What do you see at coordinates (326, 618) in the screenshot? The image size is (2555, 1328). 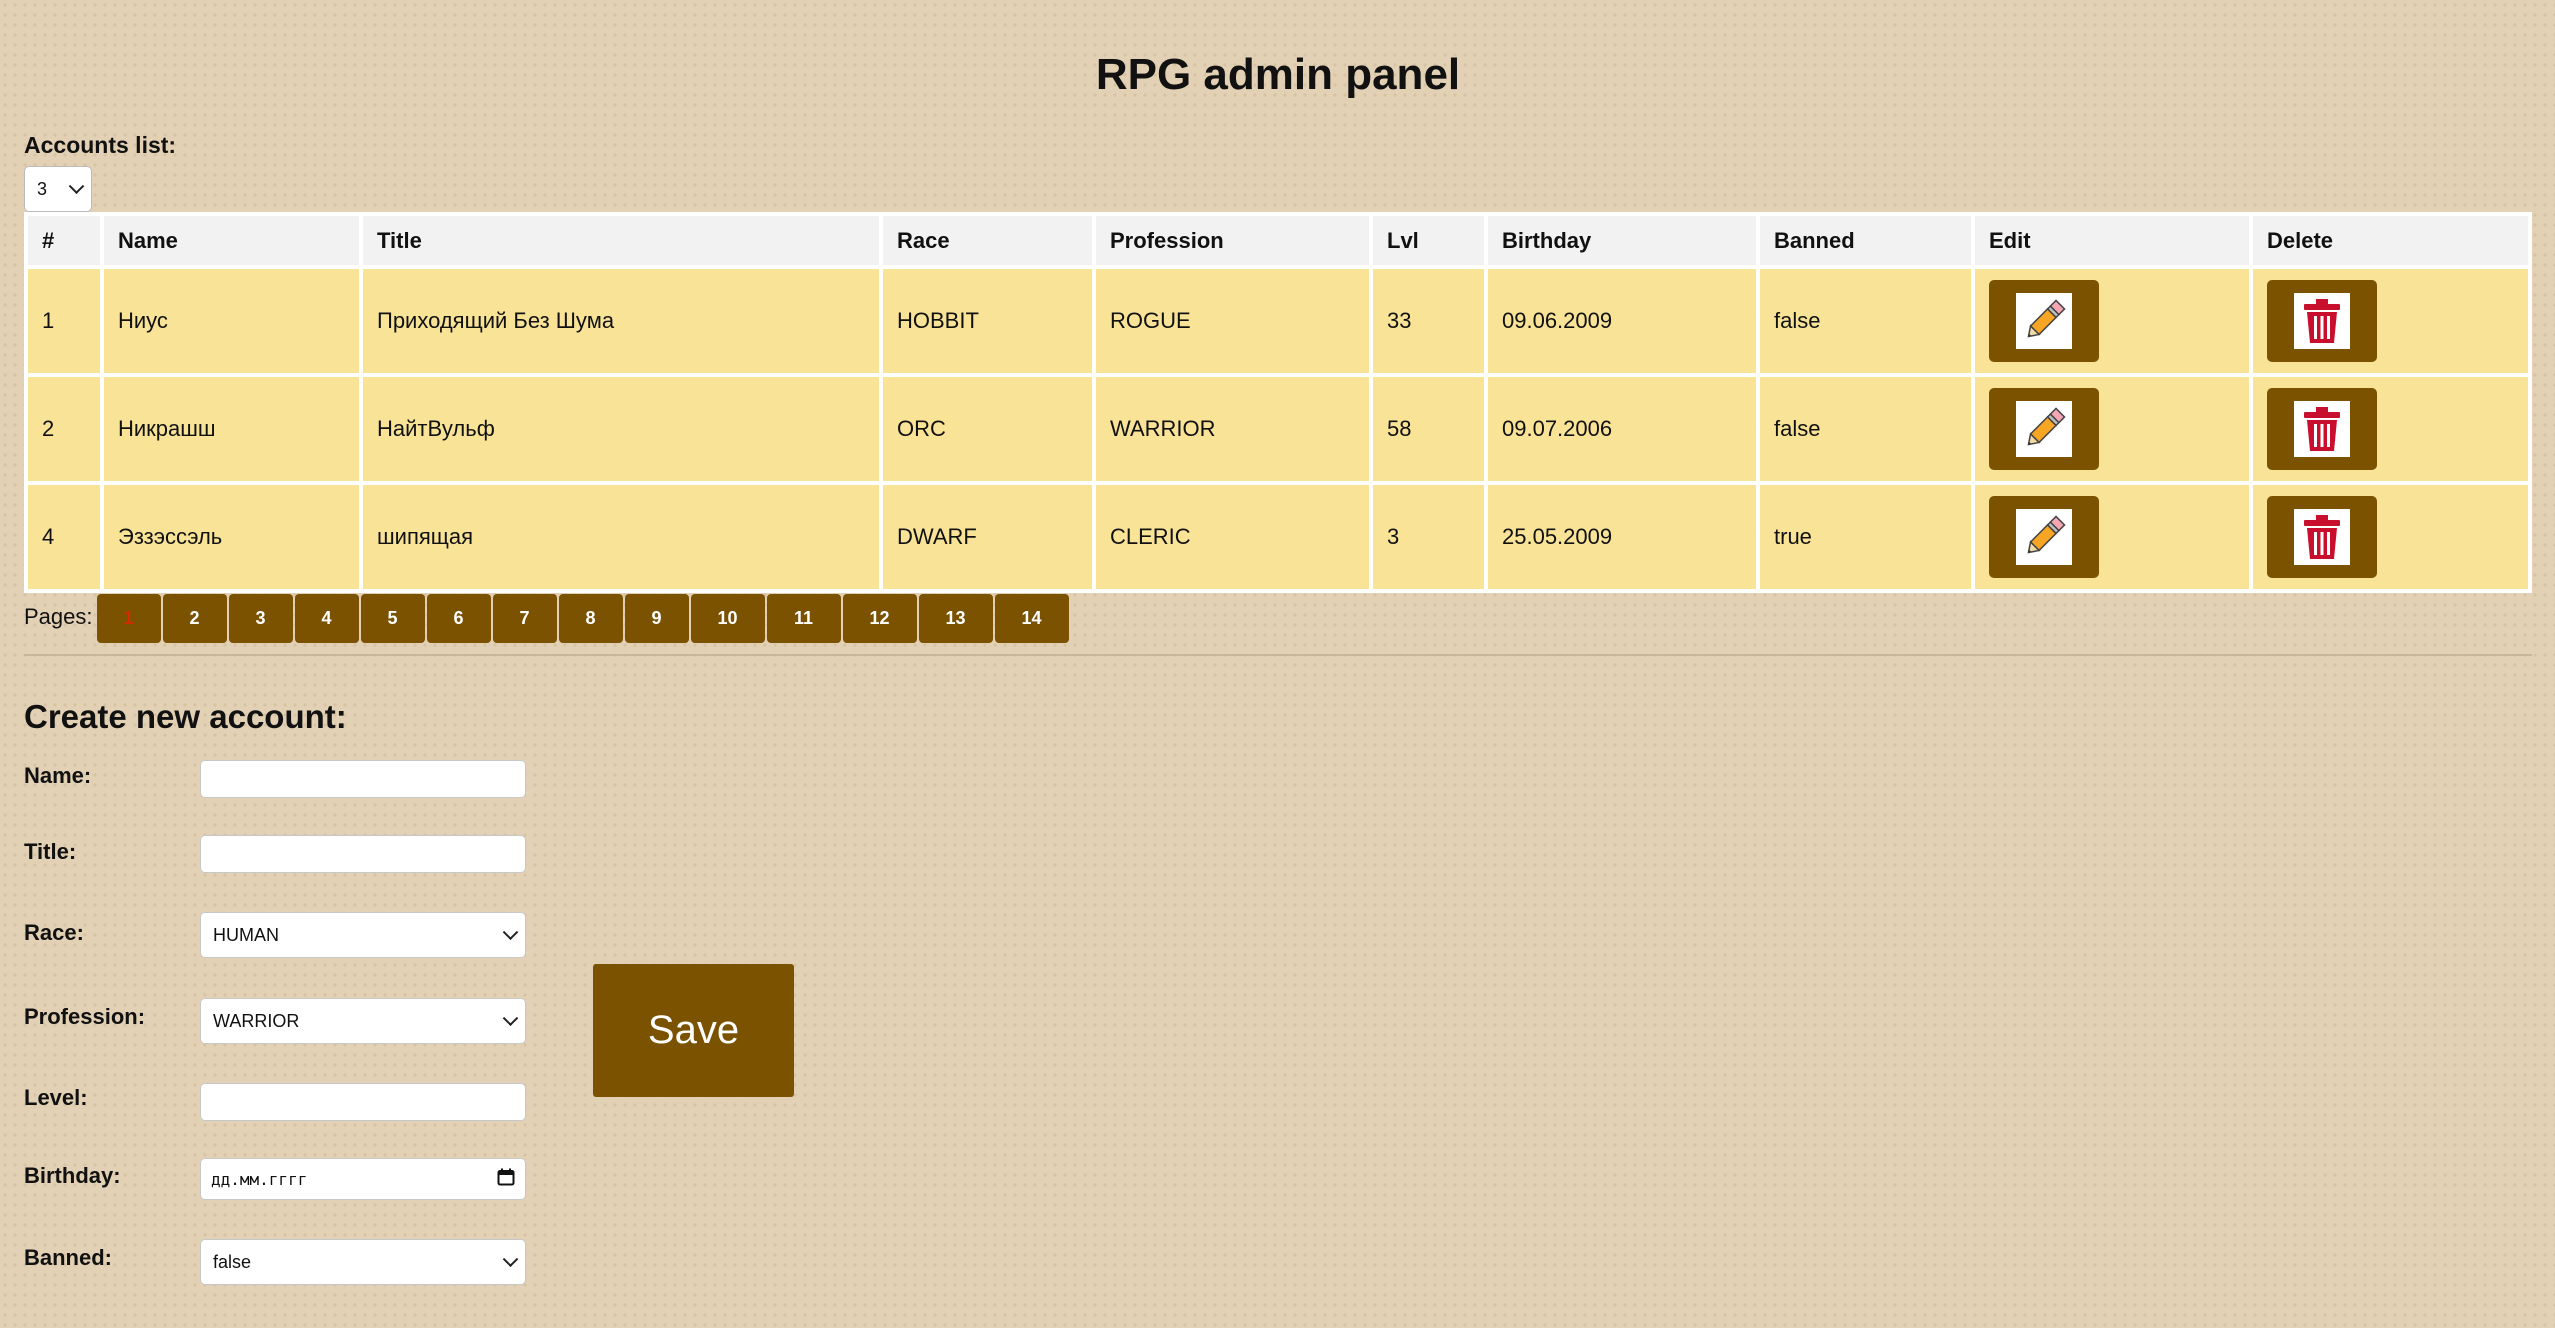 I see `page-button-4: 4` at bounding box center [326, 618].